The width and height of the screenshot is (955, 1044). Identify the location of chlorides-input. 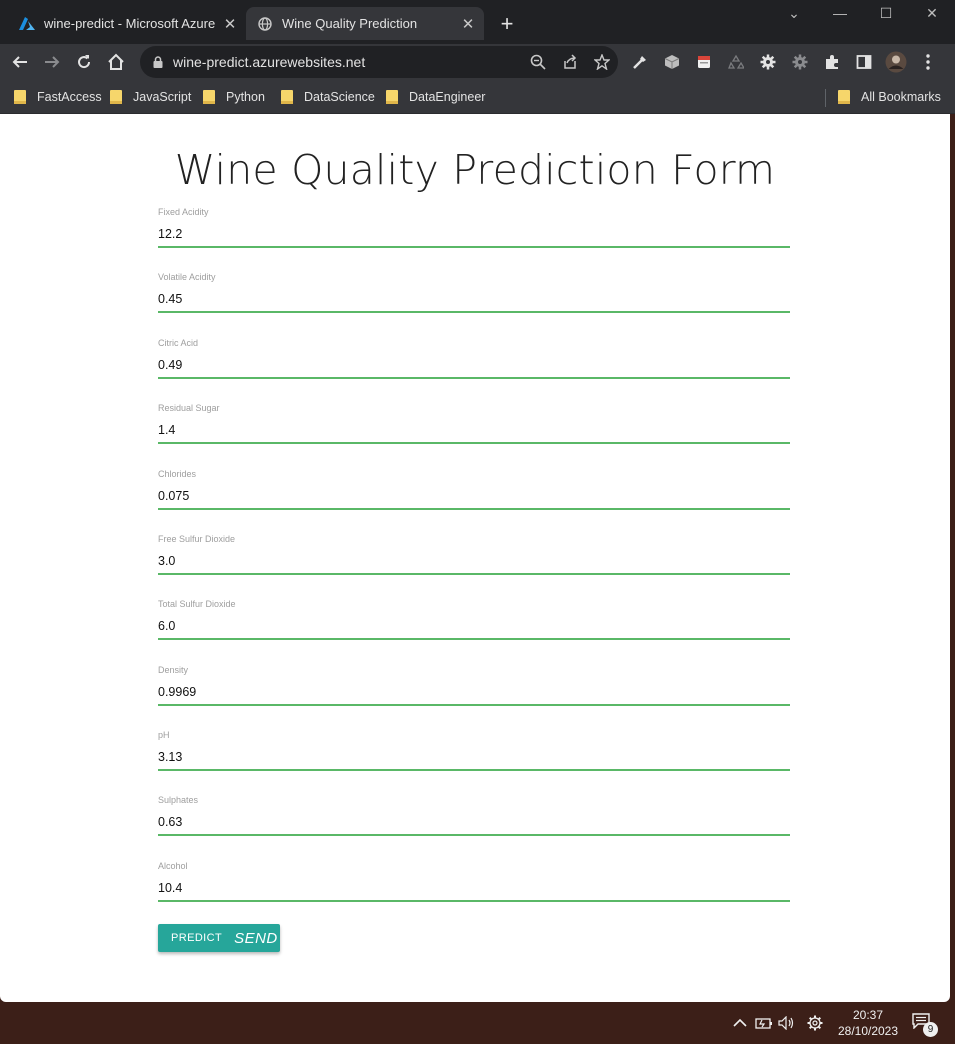
(474, 496).